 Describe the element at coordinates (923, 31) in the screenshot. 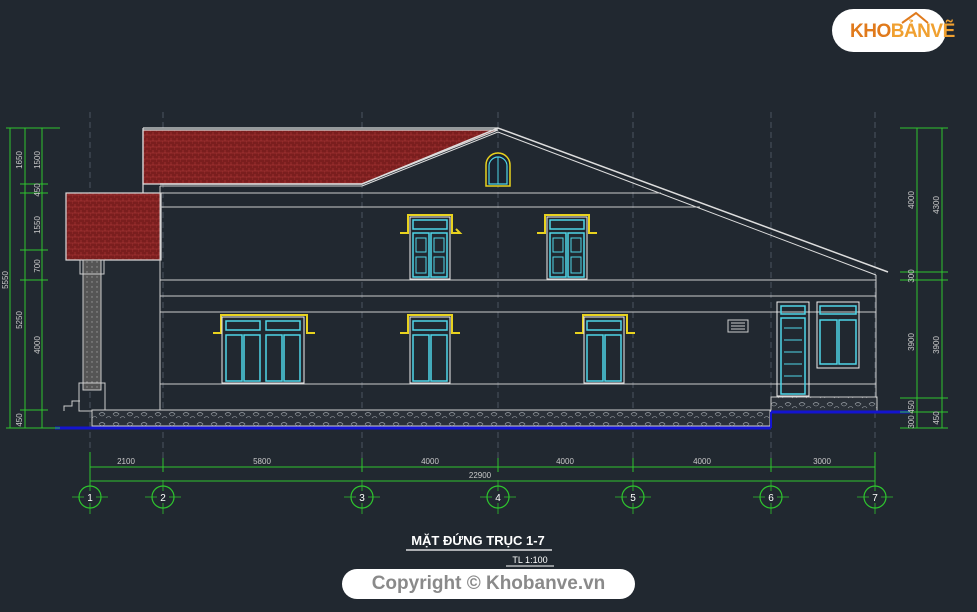

I see `logo-text-part: BẢNVẼ` at that location.